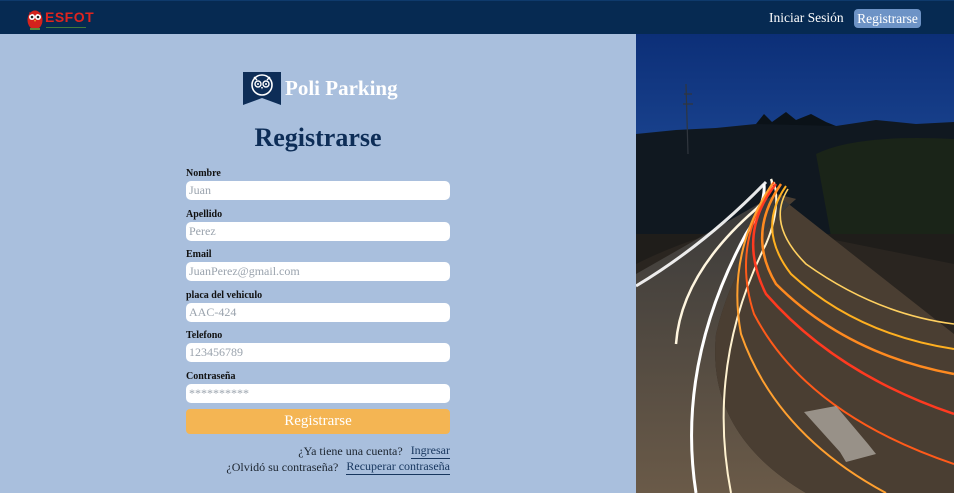  What do you see at coordinates (35, 20) in the screenshot?
I see `owl-icon` at bounding box center [35, 20].